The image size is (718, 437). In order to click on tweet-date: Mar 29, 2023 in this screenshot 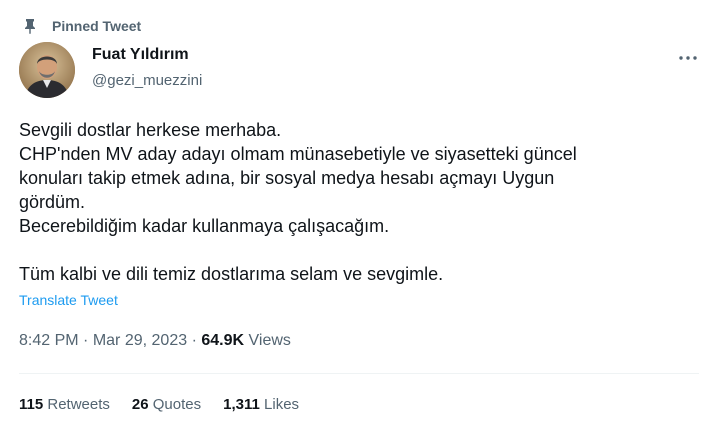, I will do `click(140, 340)`.